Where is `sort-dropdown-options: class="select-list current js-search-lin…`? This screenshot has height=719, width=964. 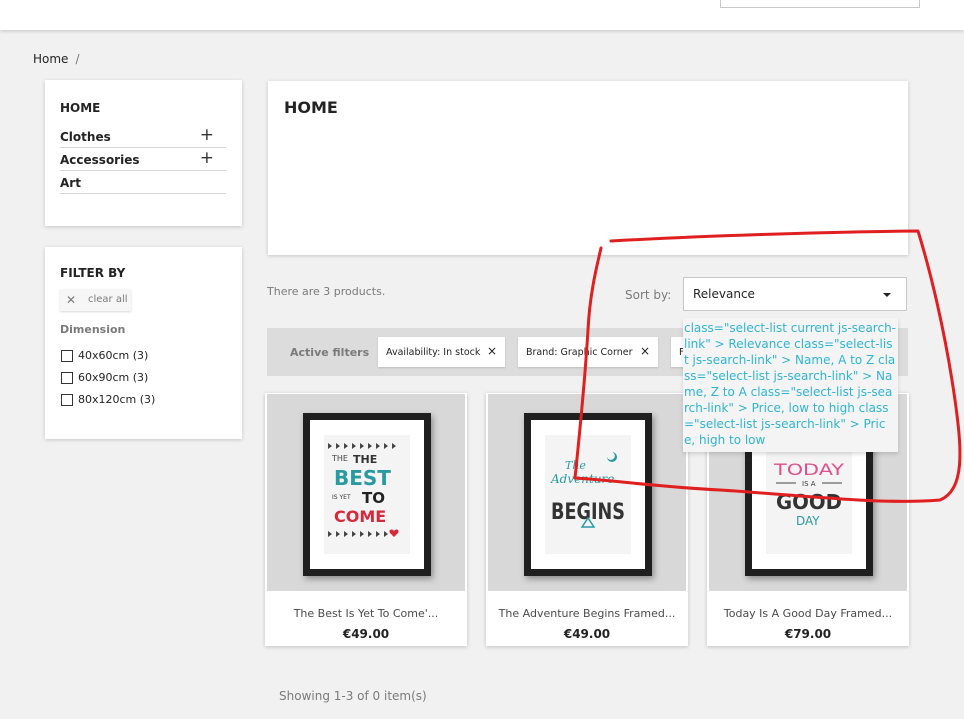
sort-dropdown-options: class="select-list current js-search-lin… is located at coordinates (790, 384).